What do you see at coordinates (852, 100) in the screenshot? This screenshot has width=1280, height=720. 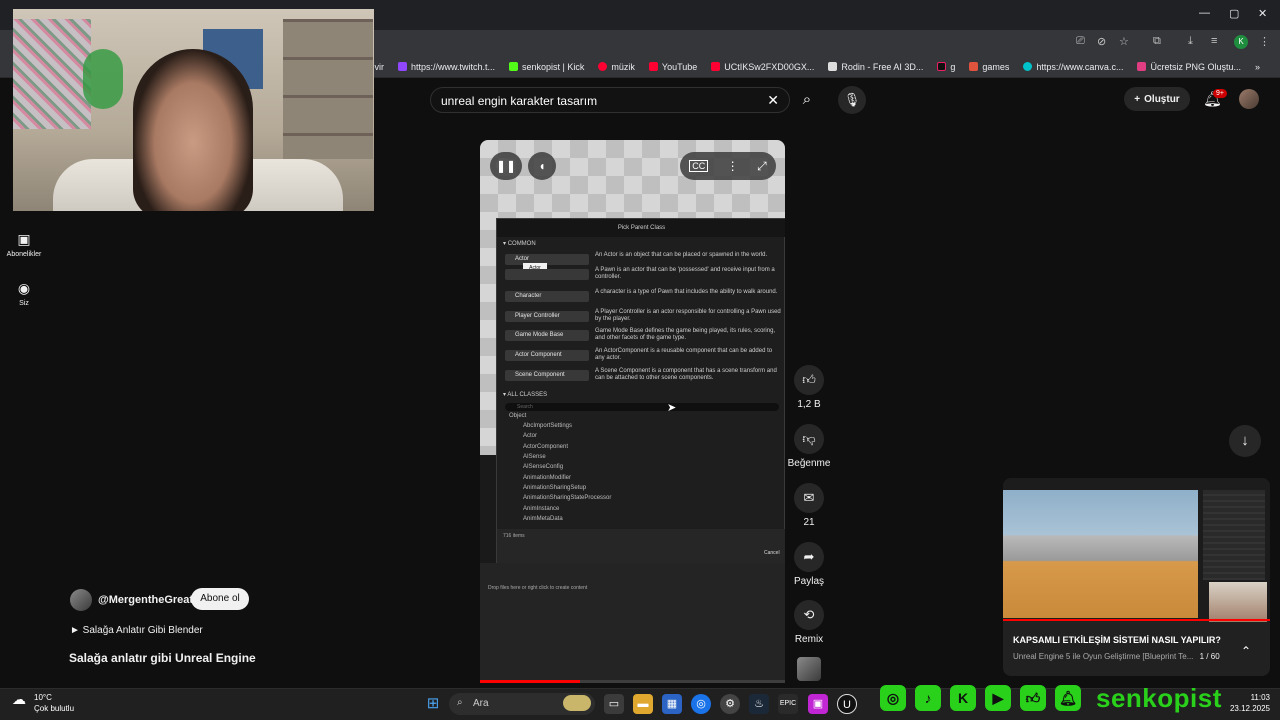 I see `microphone-icon: 🎙` at bounding box center [852, 100].